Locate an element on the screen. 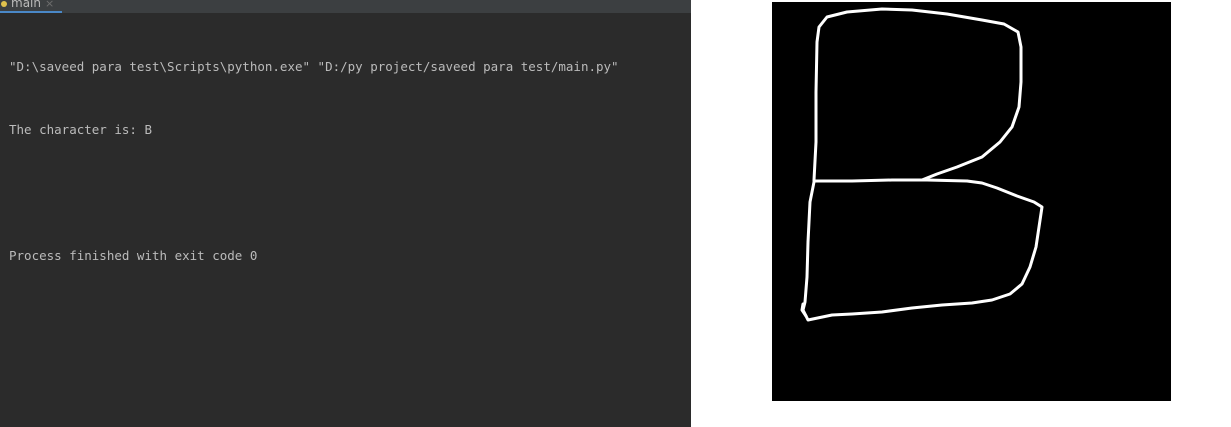  result-line: The character is: B is located at coordinates (80, 129).